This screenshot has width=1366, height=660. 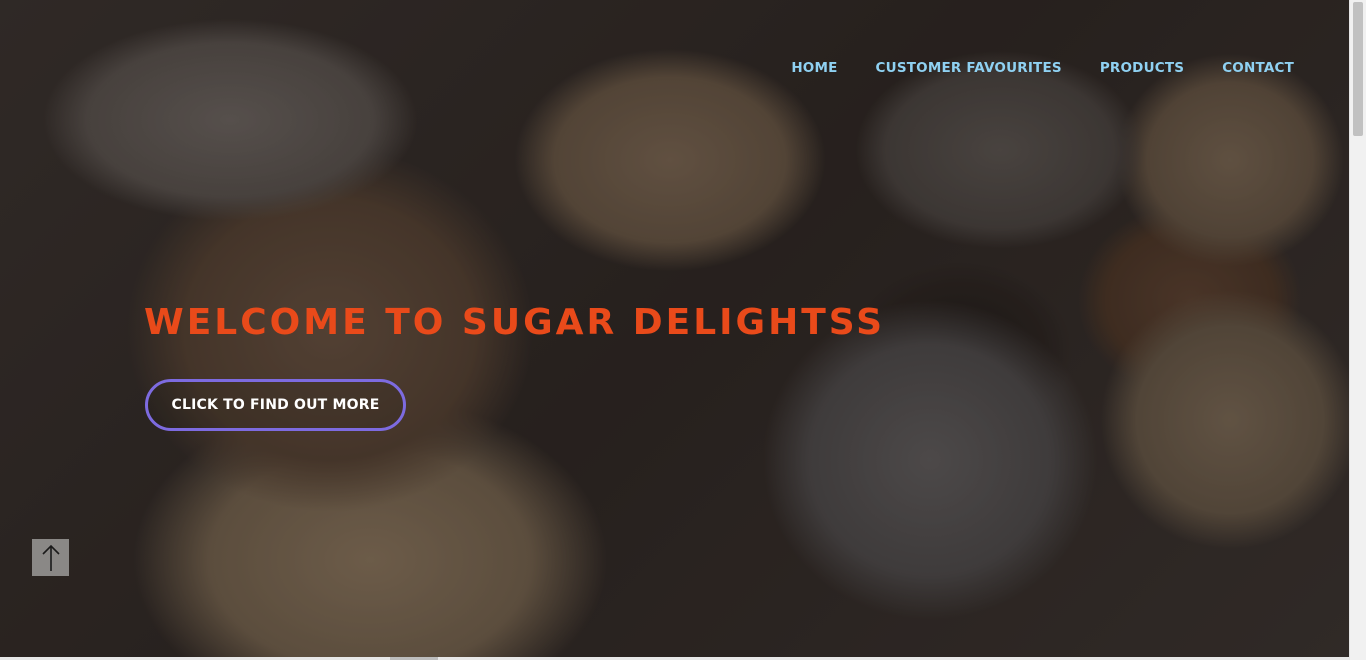 What do you see at coordinates (969, 68) in the screenshot?
I see `nav-customer-favourites-link: CUSTOMER FAVOURITES` at bounding box center [969, 68].